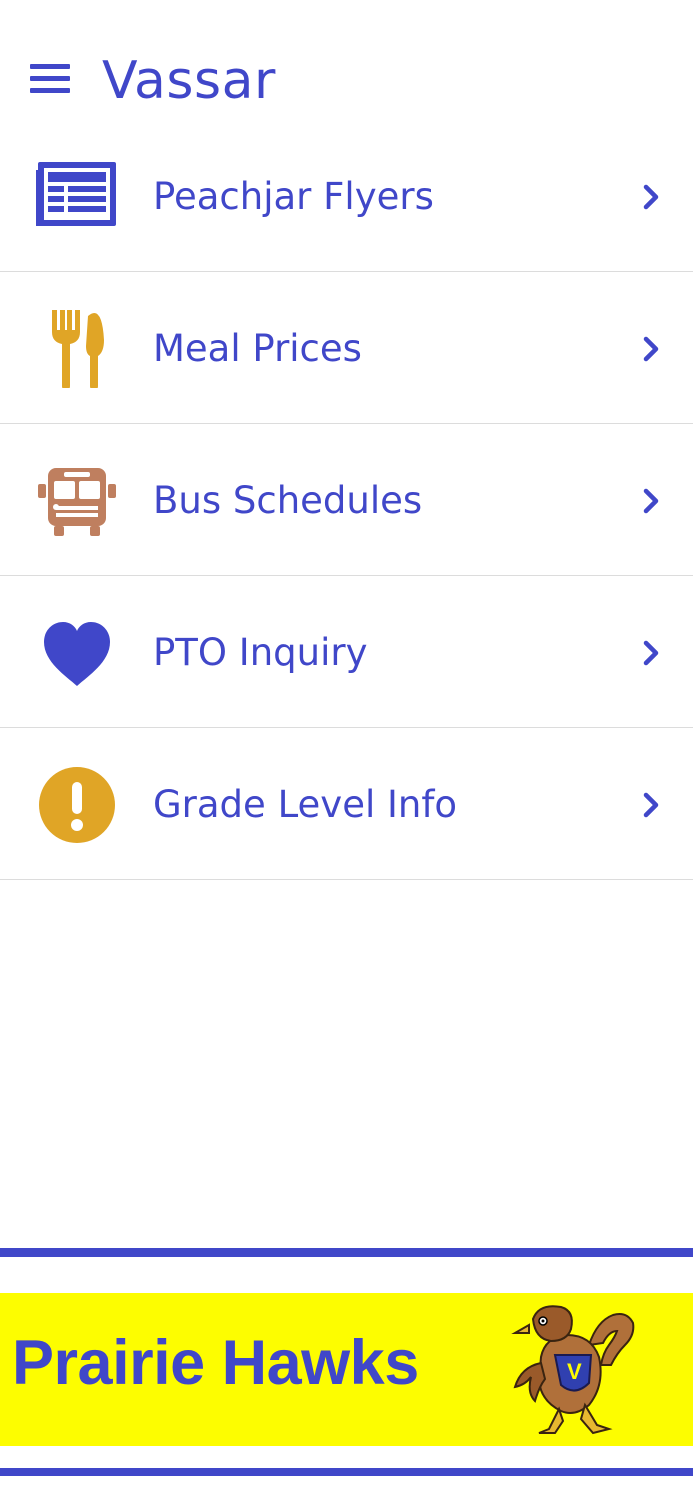  I want to click on menu-item-pto-inquiry: PTO Inquiry, so click(346, 652).